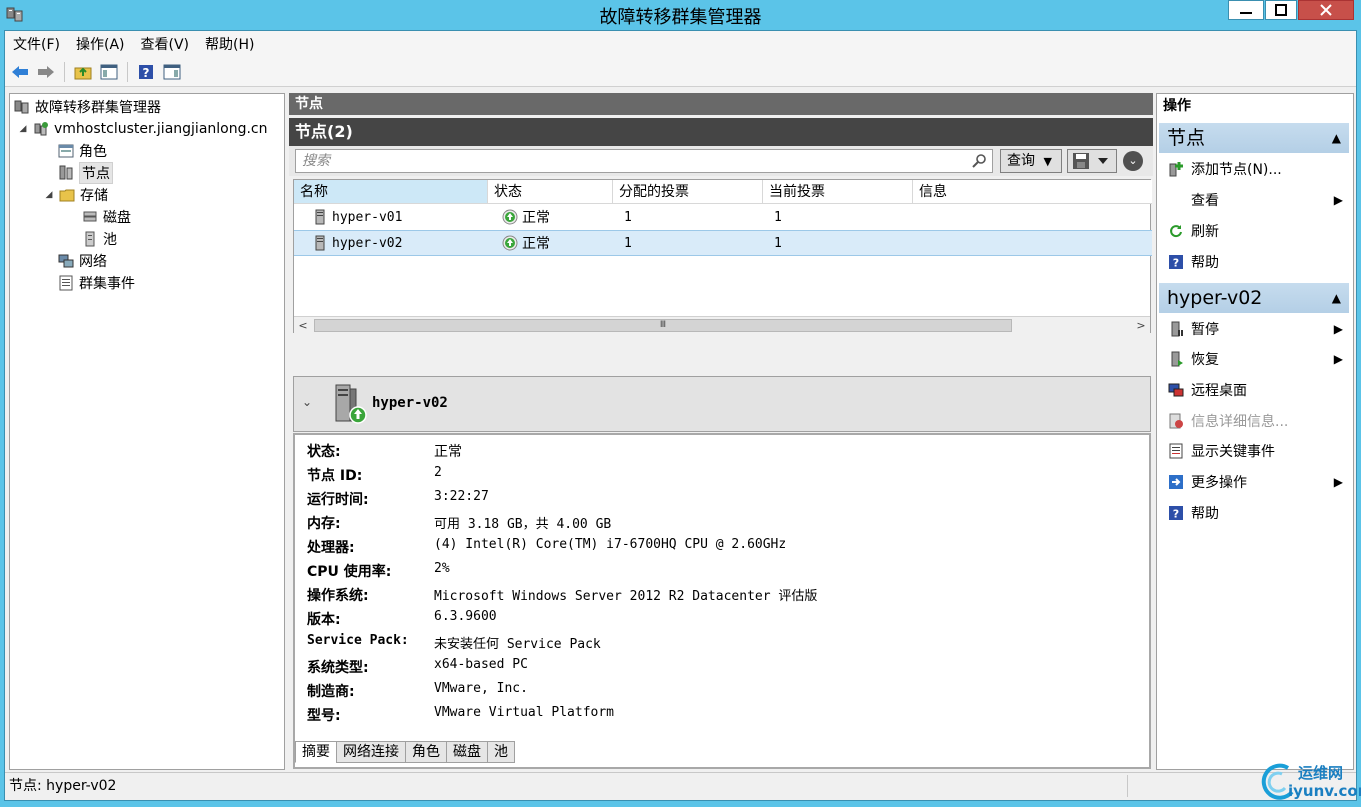 Image resolution: width=1361 pixels, height=807 pixels. What do you see at coordinates (838, 192) in the screenshot?
I see `column-header-current-votes: 当前投票` at bounding box center [838, 192].